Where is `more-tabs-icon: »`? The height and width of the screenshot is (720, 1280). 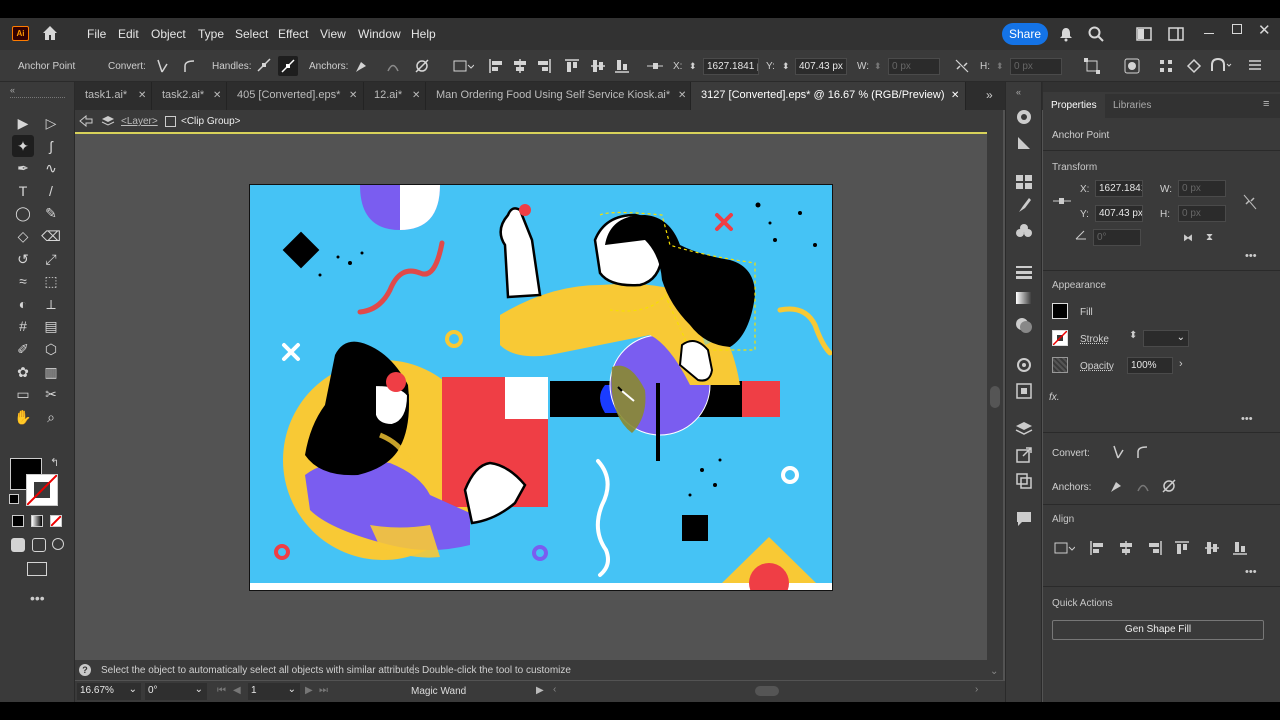 more-tabs-icon: » is located at coordinates (989, 95).